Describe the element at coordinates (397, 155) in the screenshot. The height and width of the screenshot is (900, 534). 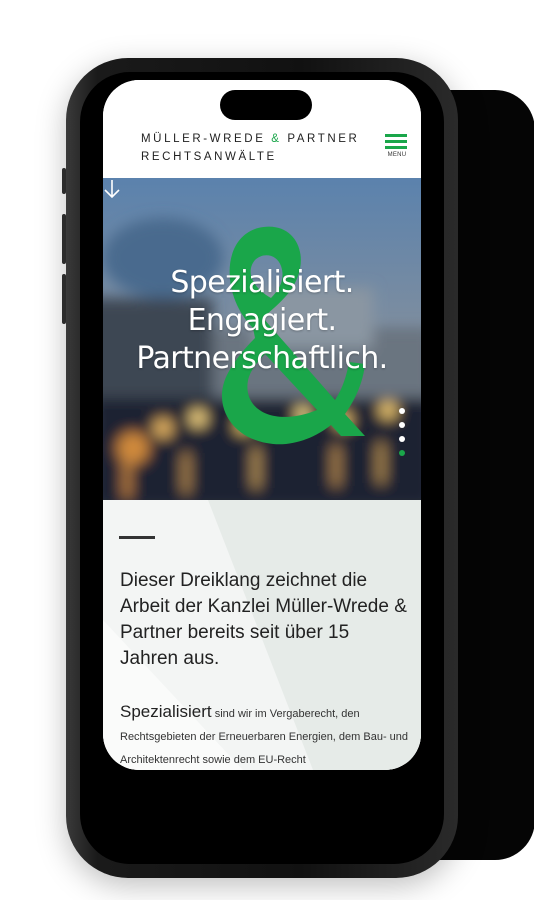
I see `menu-label: MENU` at that location.